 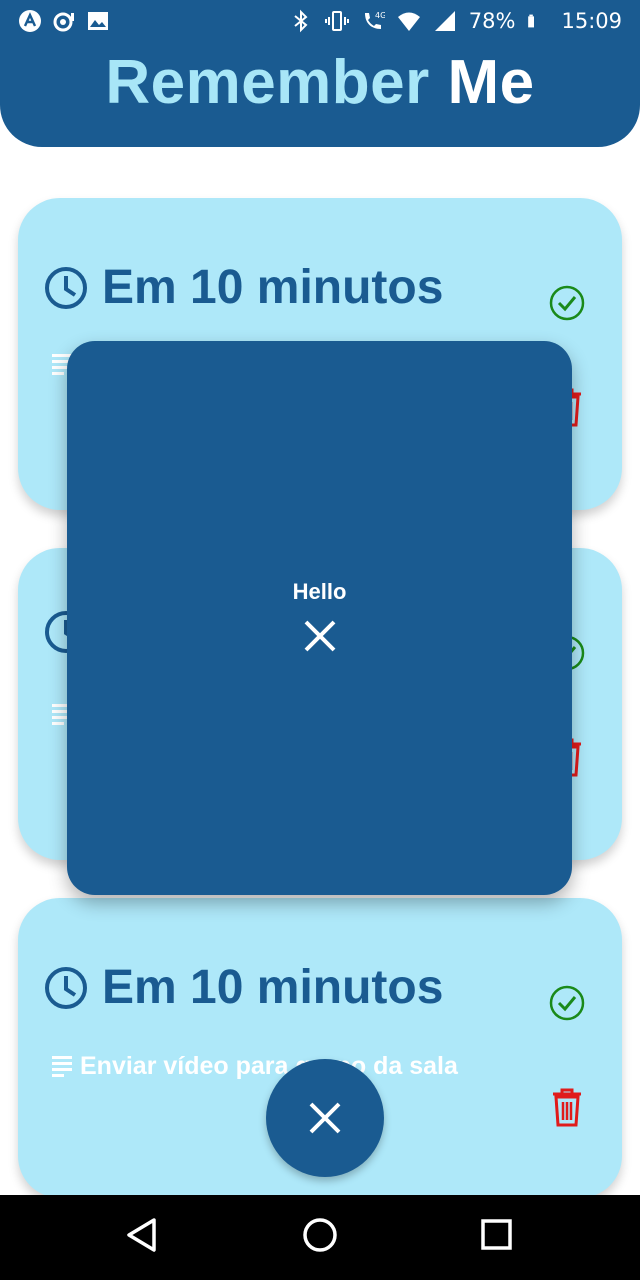 I want to click on notes-icon, so click(x=62, y=1066).